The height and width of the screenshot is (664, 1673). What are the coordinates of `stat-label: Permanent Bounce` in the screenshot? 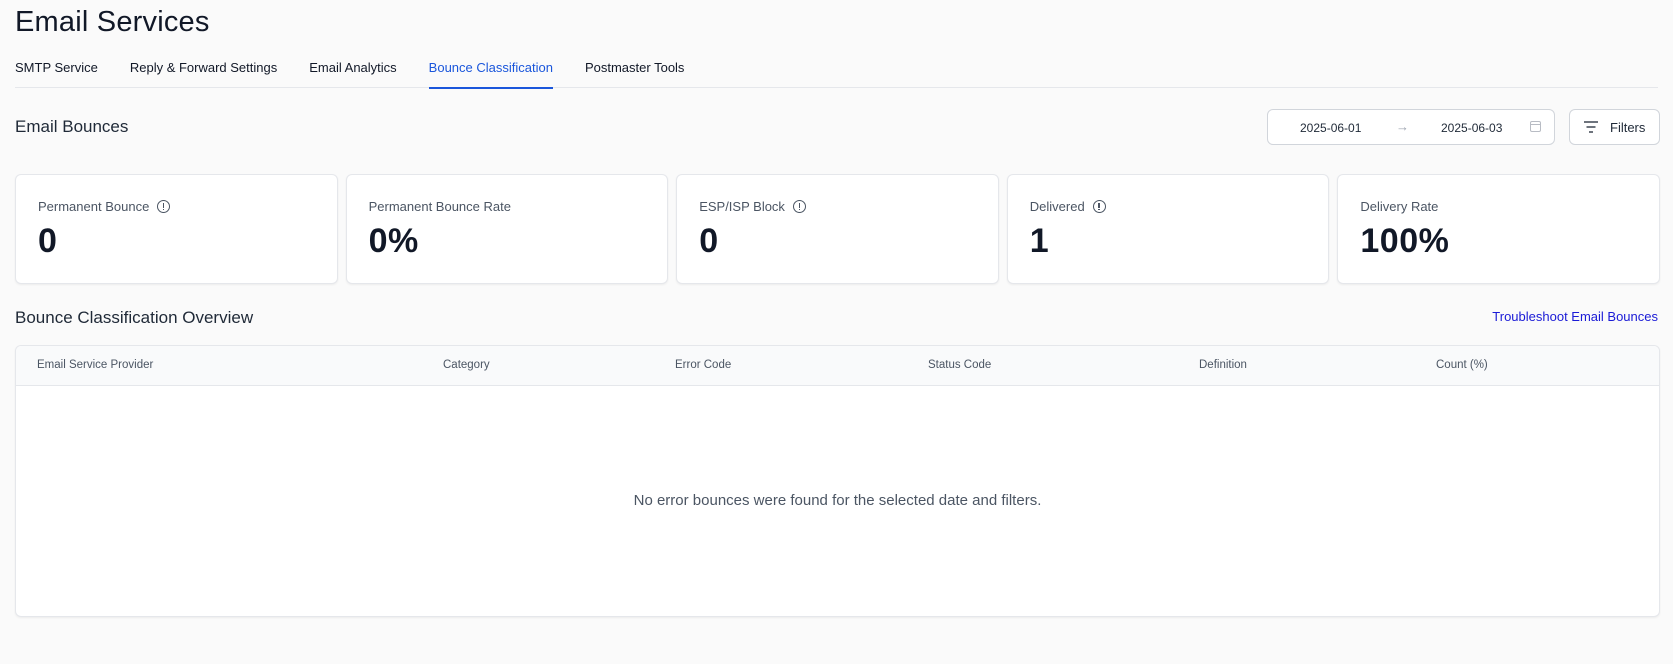 It's located at (94, 206).